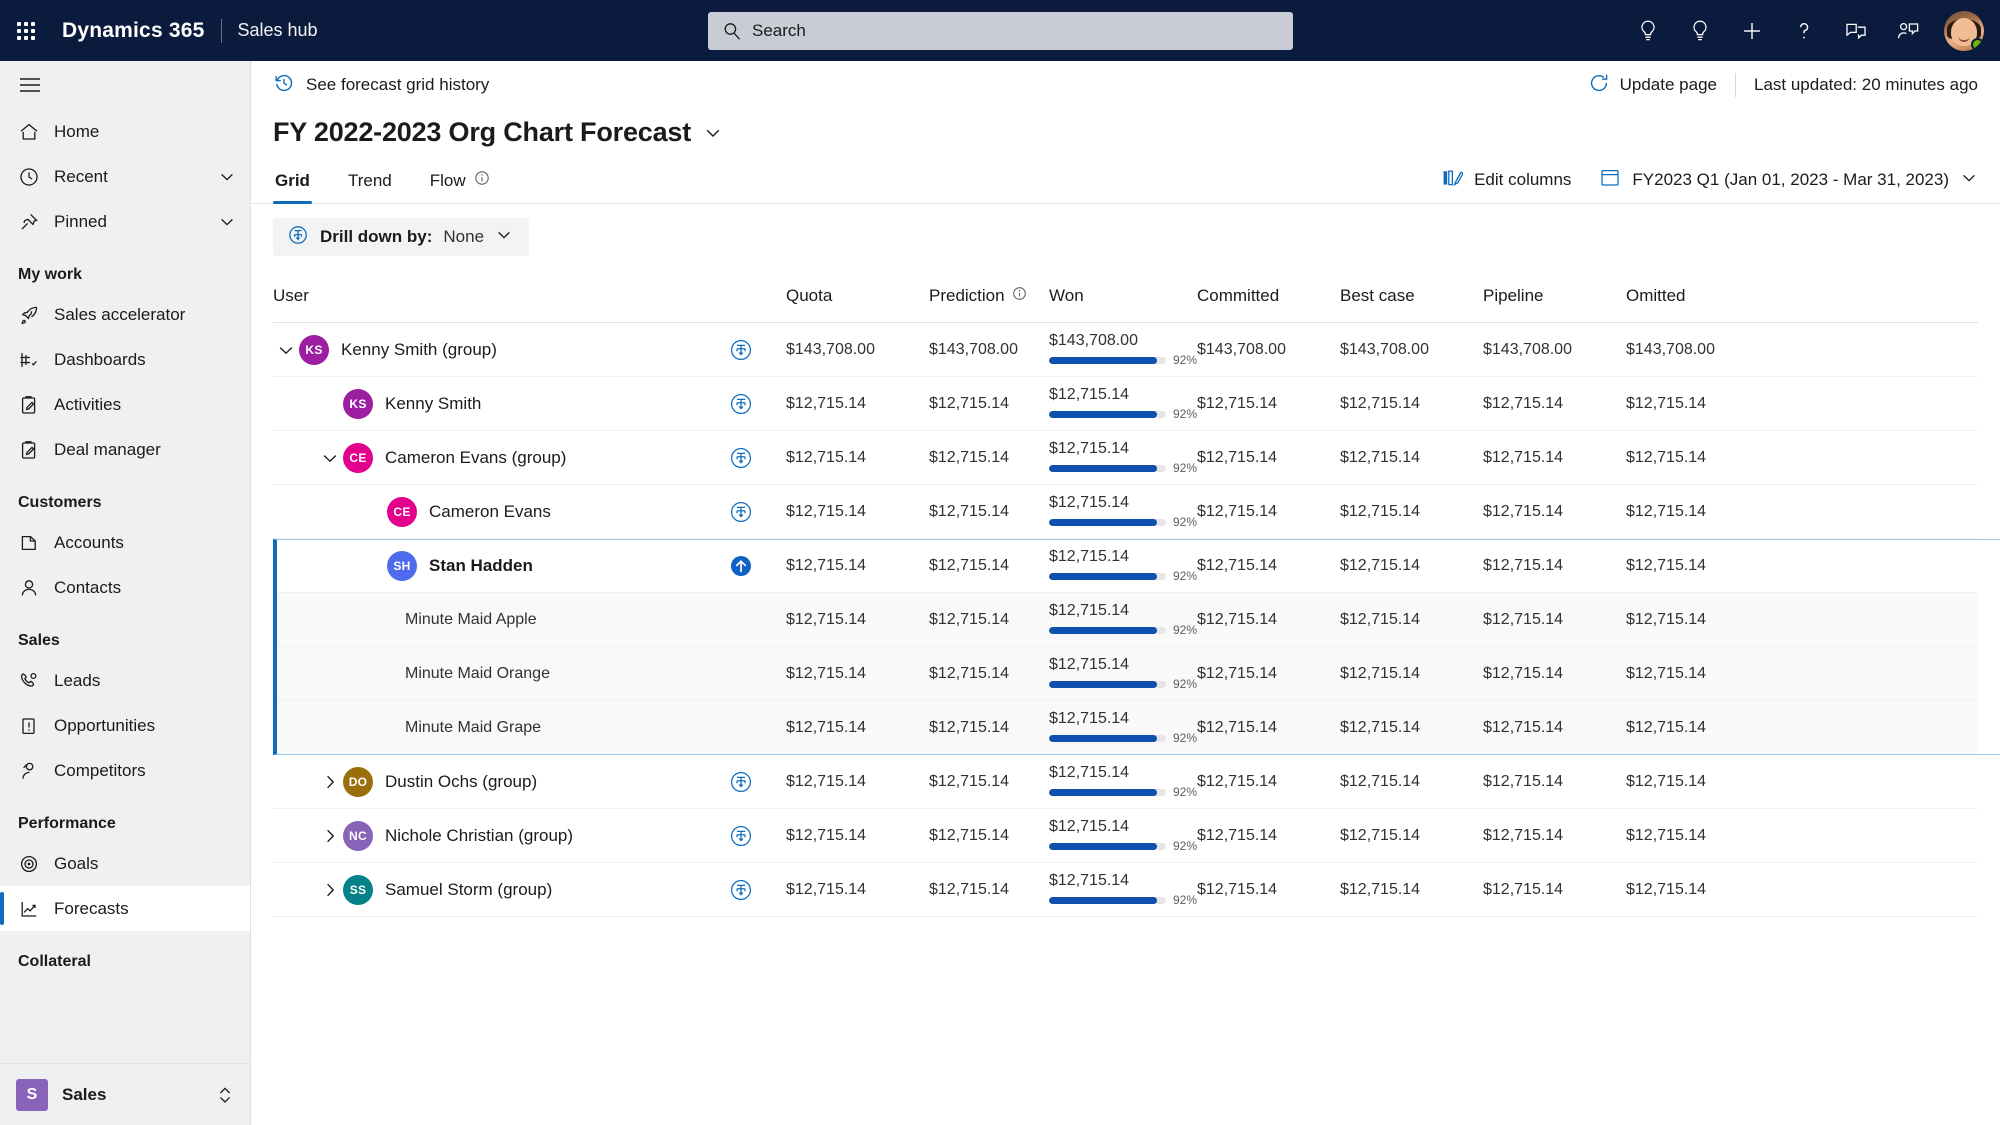  I want to click on app-name-label: Sales hub, so click(278, 30).